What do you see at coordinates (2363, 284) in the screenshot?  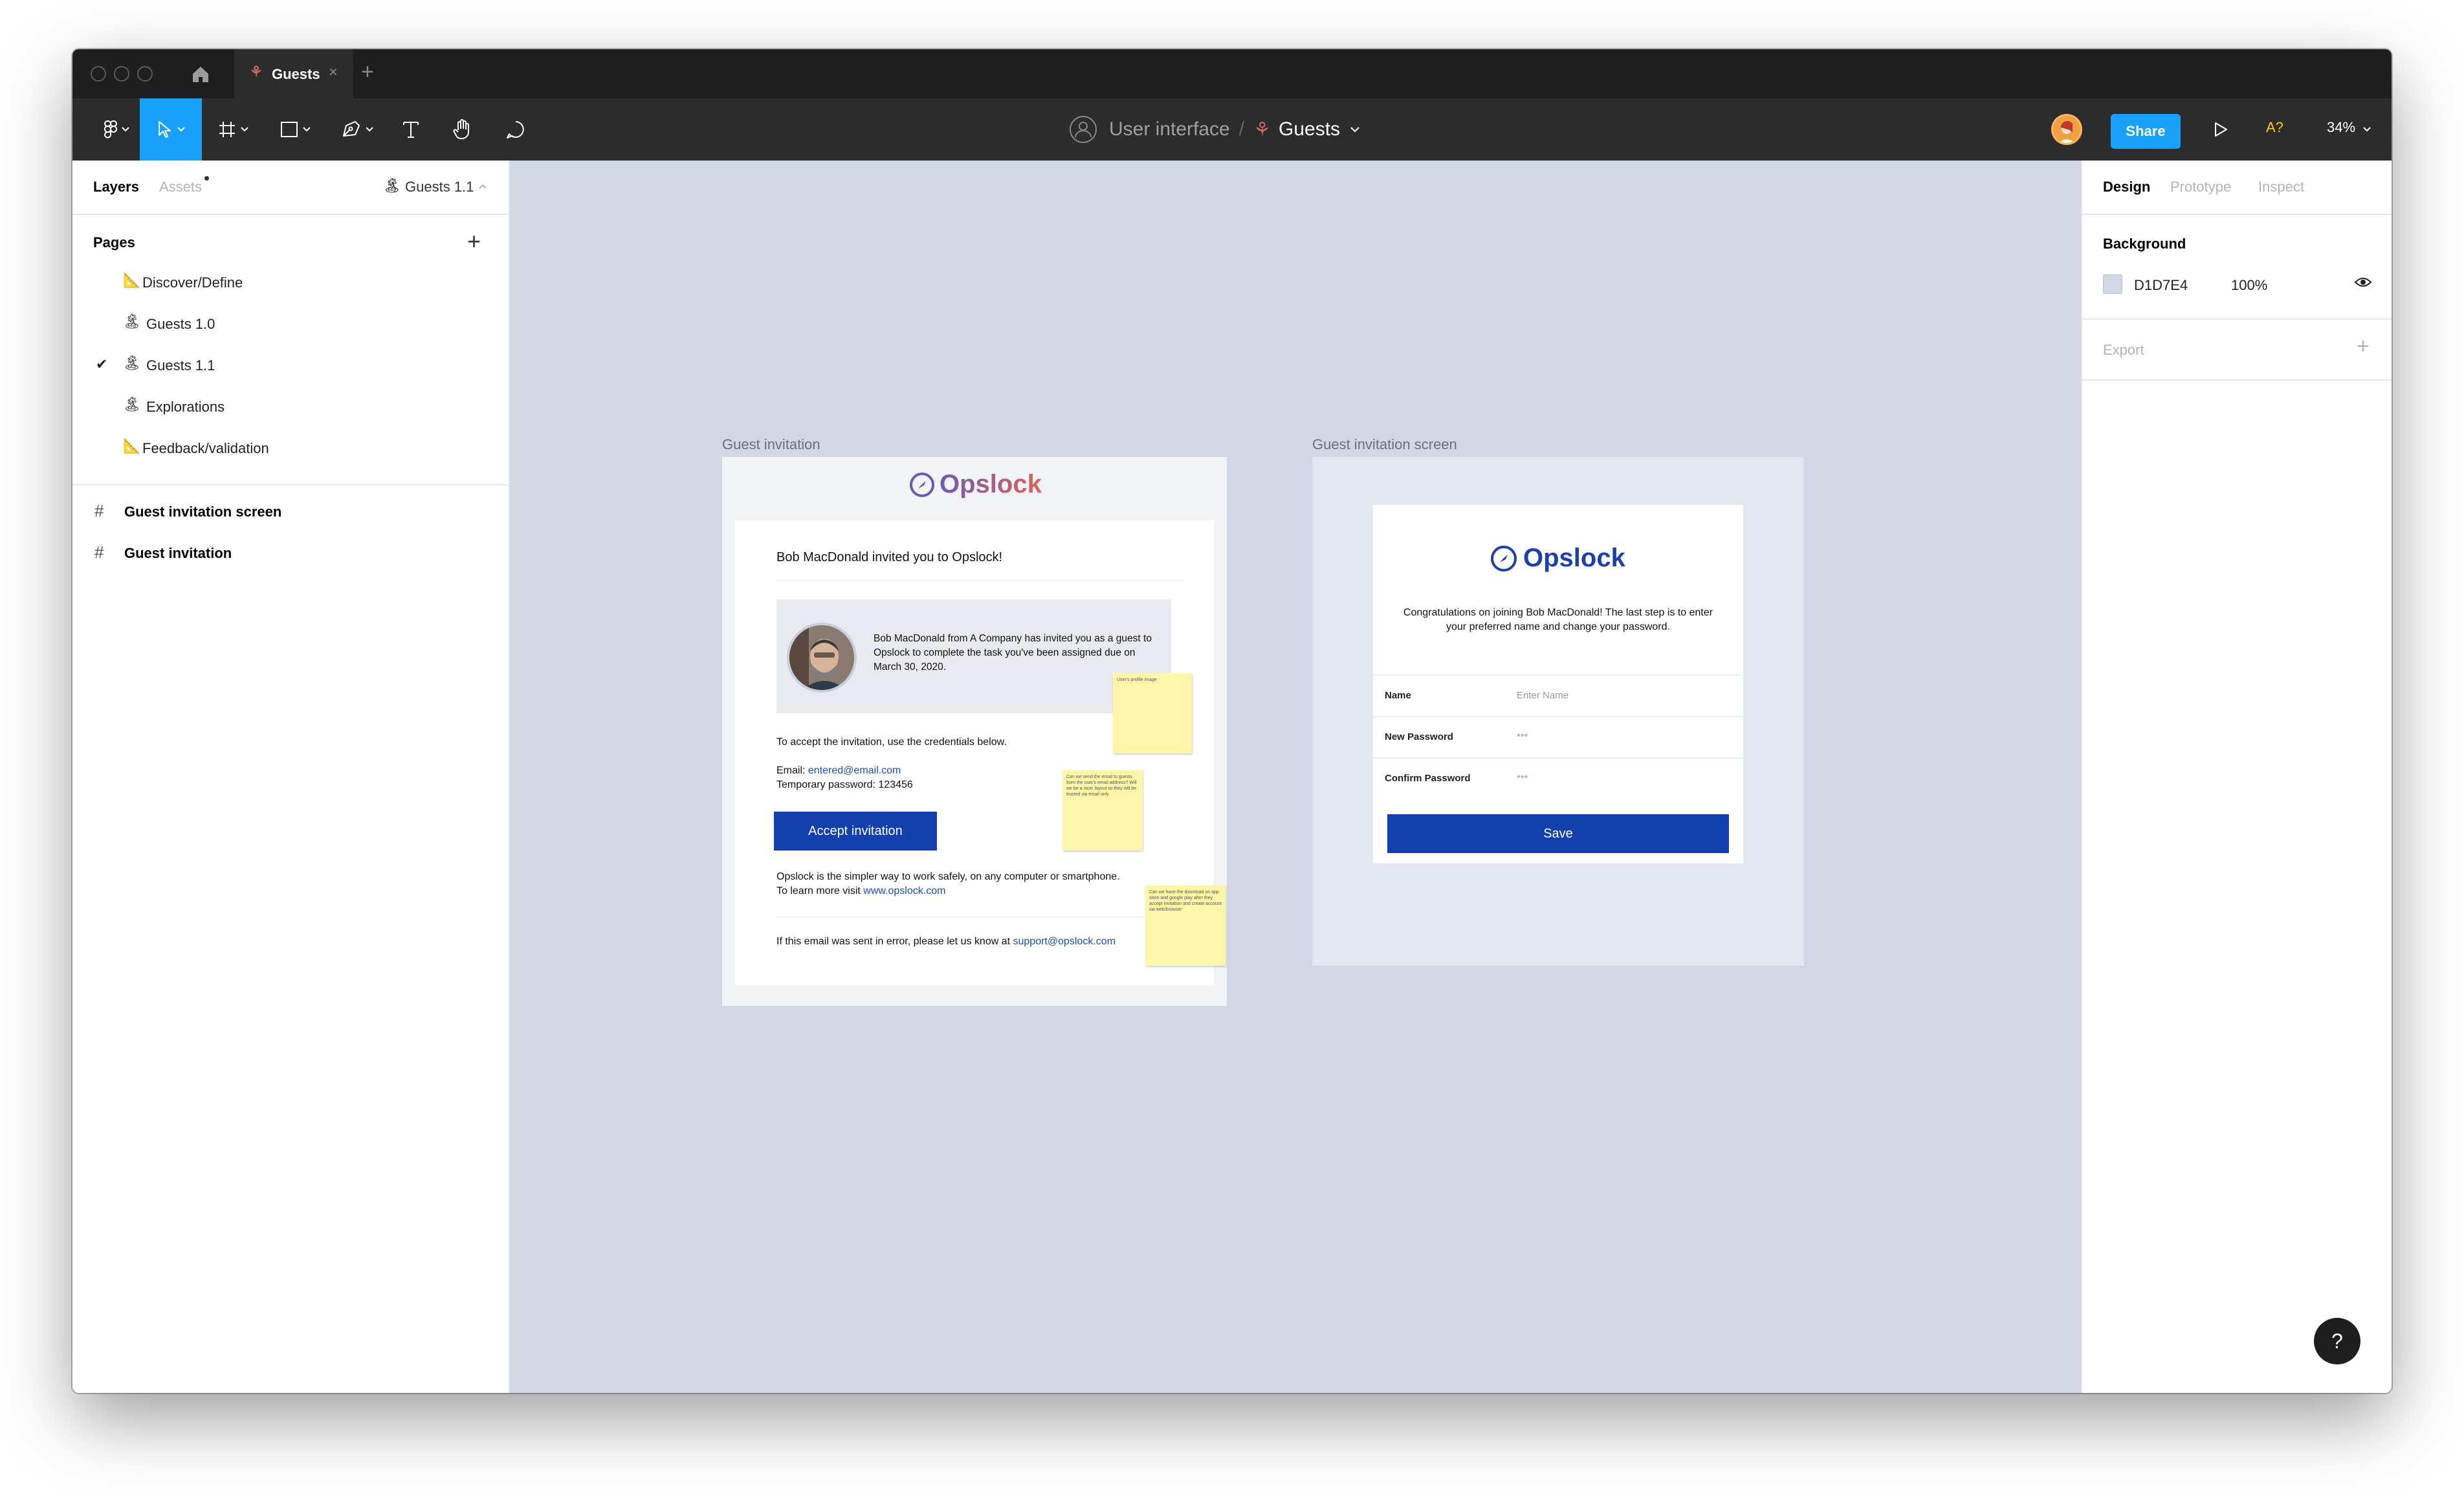 I see `eye-icon` at bounding box center [2363, 284].